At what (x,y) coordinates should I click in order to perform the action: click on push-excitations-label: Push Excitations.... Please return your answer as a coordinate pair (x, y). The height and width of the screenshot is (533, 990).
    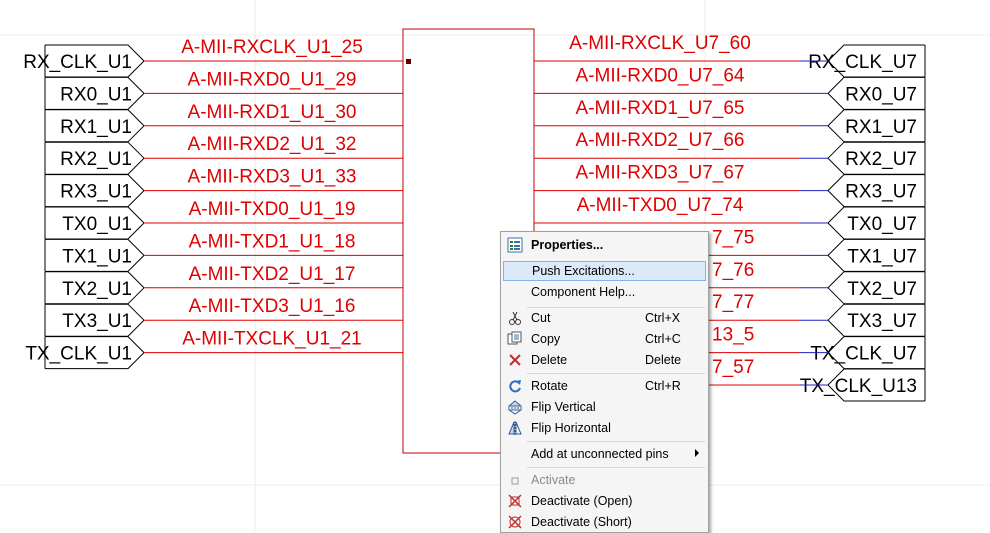
    Looking at the image, I should click on (583, 271).